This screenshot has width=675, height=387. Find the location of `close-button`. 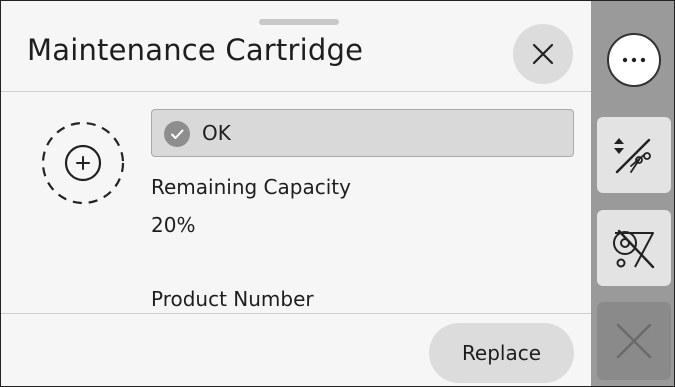

close-button is located at coordinates (543, 54).